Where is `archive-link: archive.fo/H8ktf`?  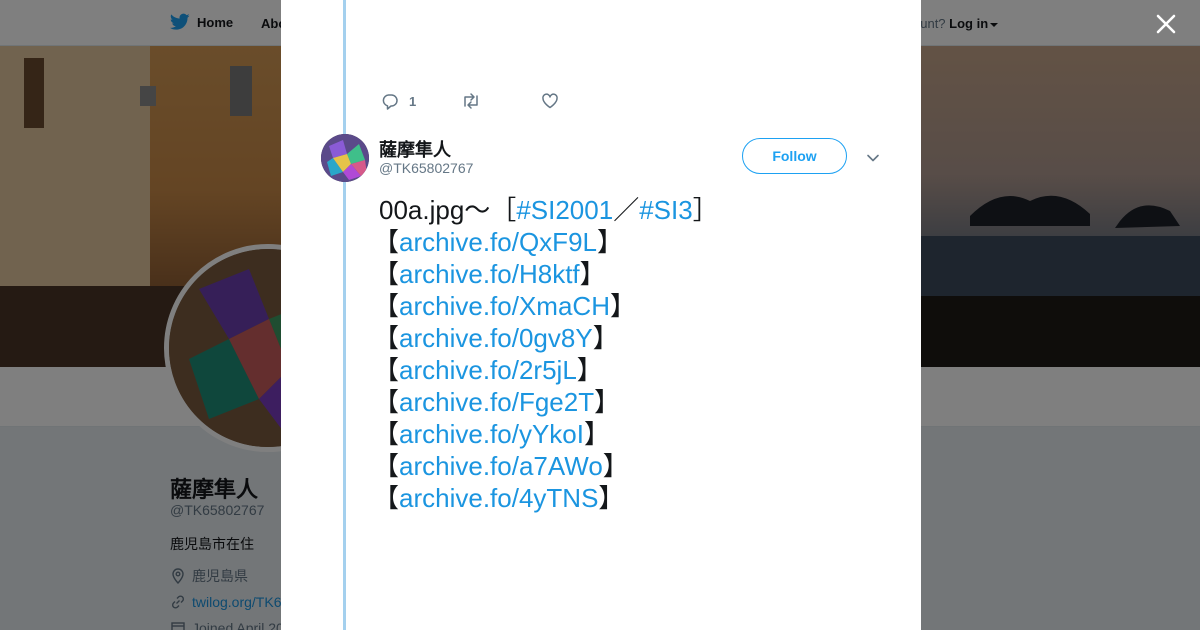
archive-link: archive.fo/H8ktf is located at coordinates (489, 274).